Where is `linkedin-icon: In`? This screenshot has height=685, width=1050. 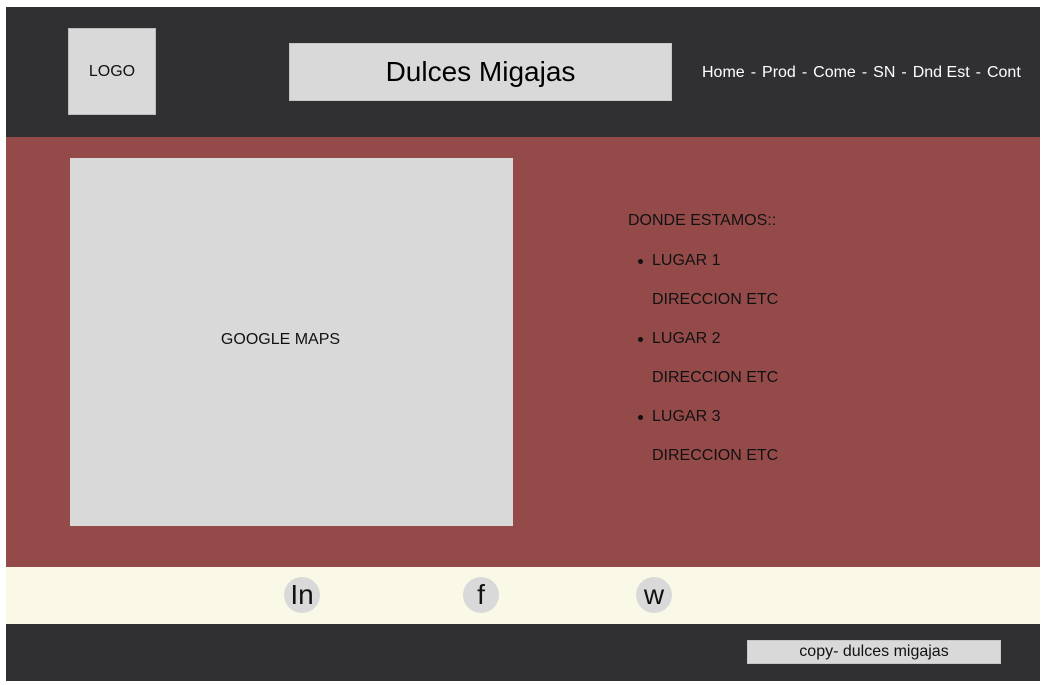 linkedin-icon: In is located at coordinates (302, 595).